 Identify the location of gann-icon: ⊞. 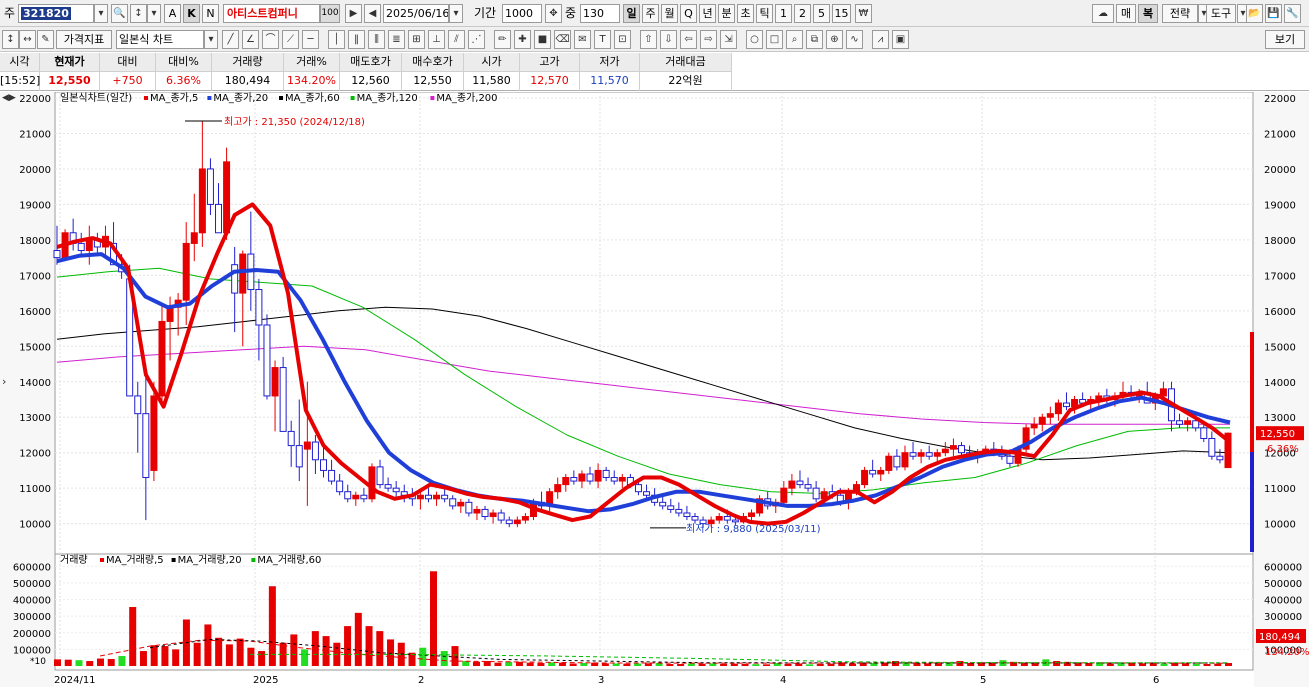
(416, 39).